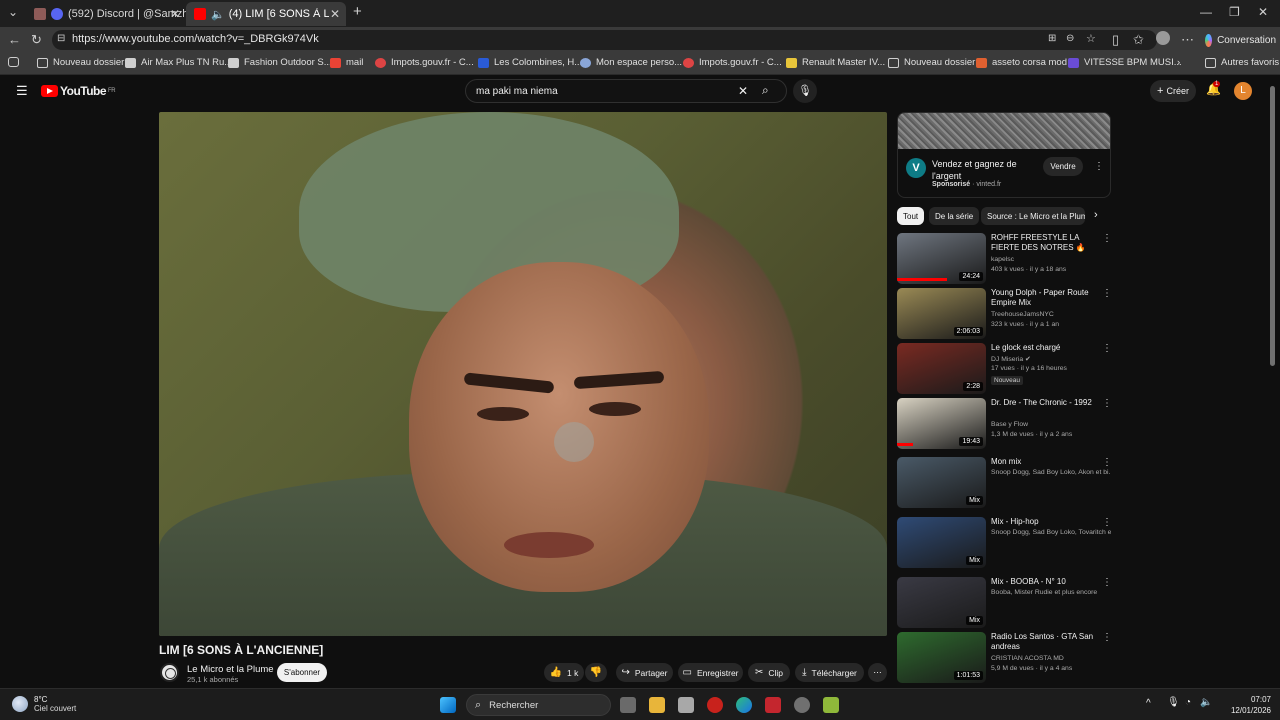 The width and height of the screenshot is (1280, 720). Describe the element at coordinates (335, 14) in the screenshot. I see `close-tab-icon: ✕` at that location.